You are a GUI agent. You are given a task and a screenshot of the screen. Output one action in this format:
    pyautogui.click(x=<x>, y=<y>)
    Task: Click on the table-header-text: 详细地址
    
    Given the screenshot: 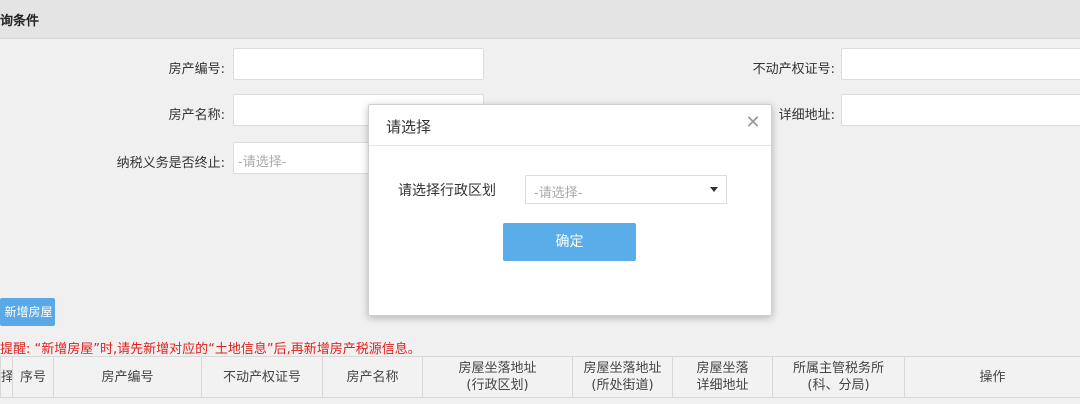 What is the action you would take?
    pyautogui.click(x=722, y=385)
    